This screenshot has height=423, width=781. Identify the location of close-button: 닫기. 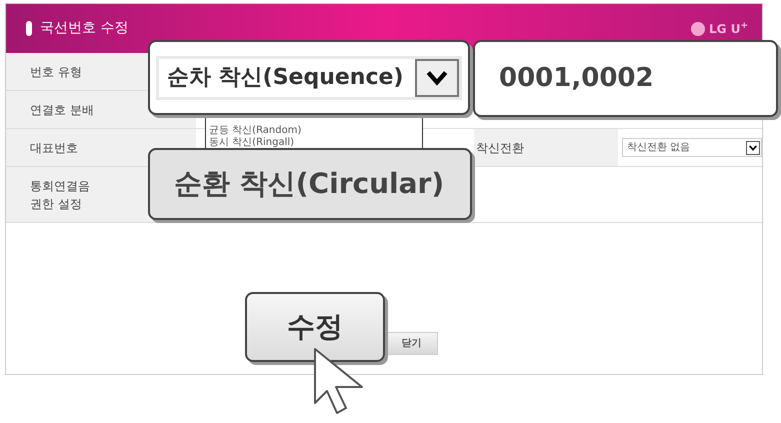
(411, 343).